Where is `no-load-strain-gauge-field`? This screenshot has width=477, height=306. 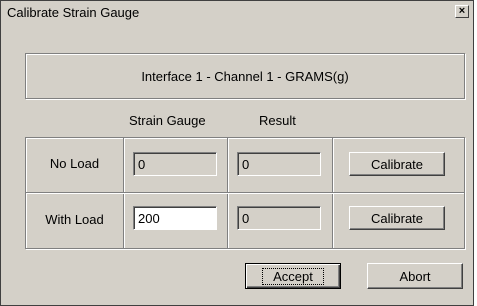 no-load-strain-gauge-field is located at coordinates (175, 164).